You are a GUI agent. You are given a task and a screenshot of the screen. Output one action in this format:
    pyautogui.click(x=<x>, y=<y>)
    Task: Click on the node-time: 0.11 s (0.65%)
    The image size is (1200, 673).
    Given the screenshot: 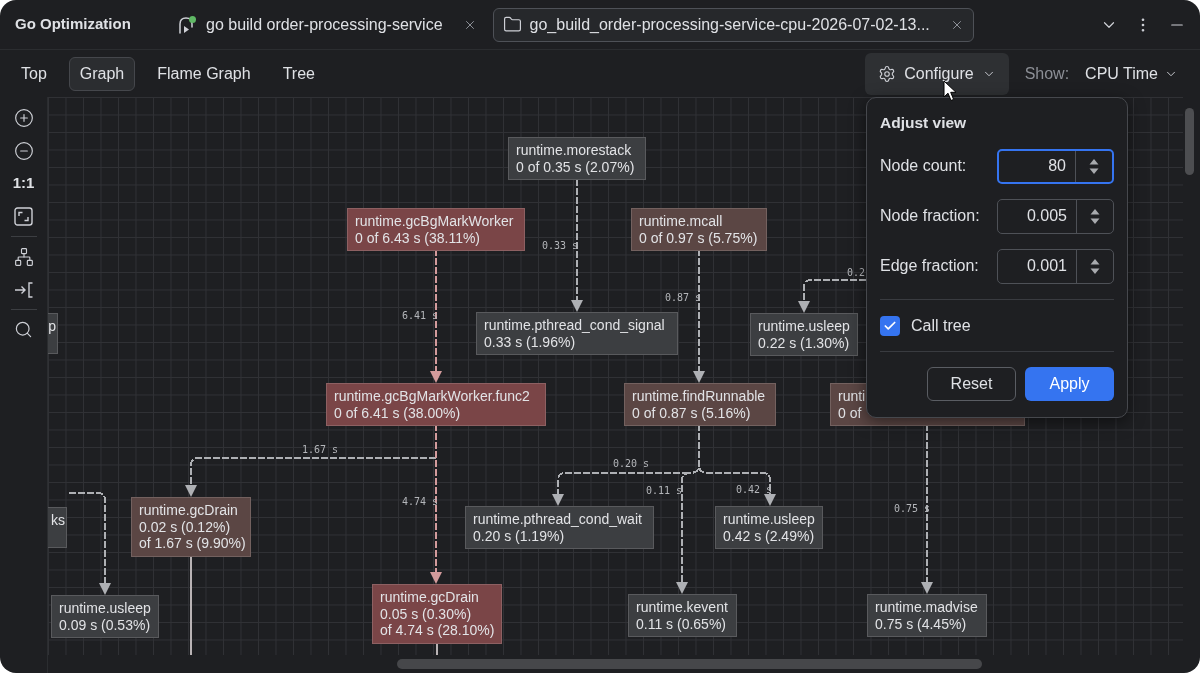 What is the action you would take?
    pyautogui.click(x=681, y=623)
    